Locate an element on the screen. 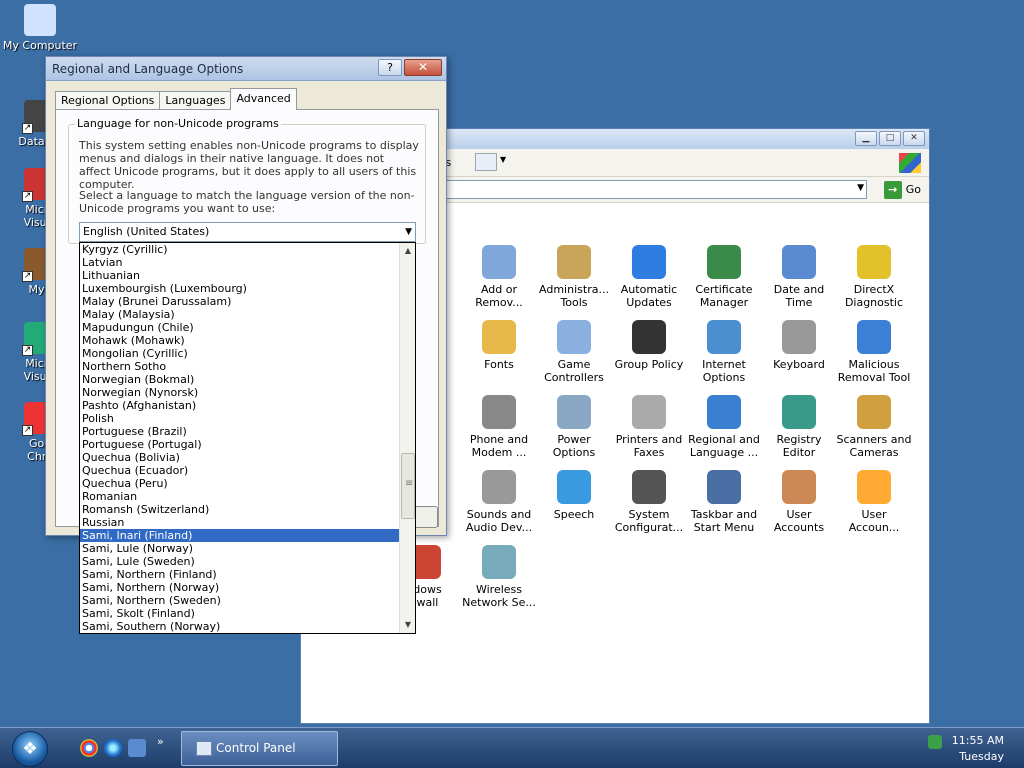  control-panel-item-label: Automatic Updates is located at coordinates (649, 296).